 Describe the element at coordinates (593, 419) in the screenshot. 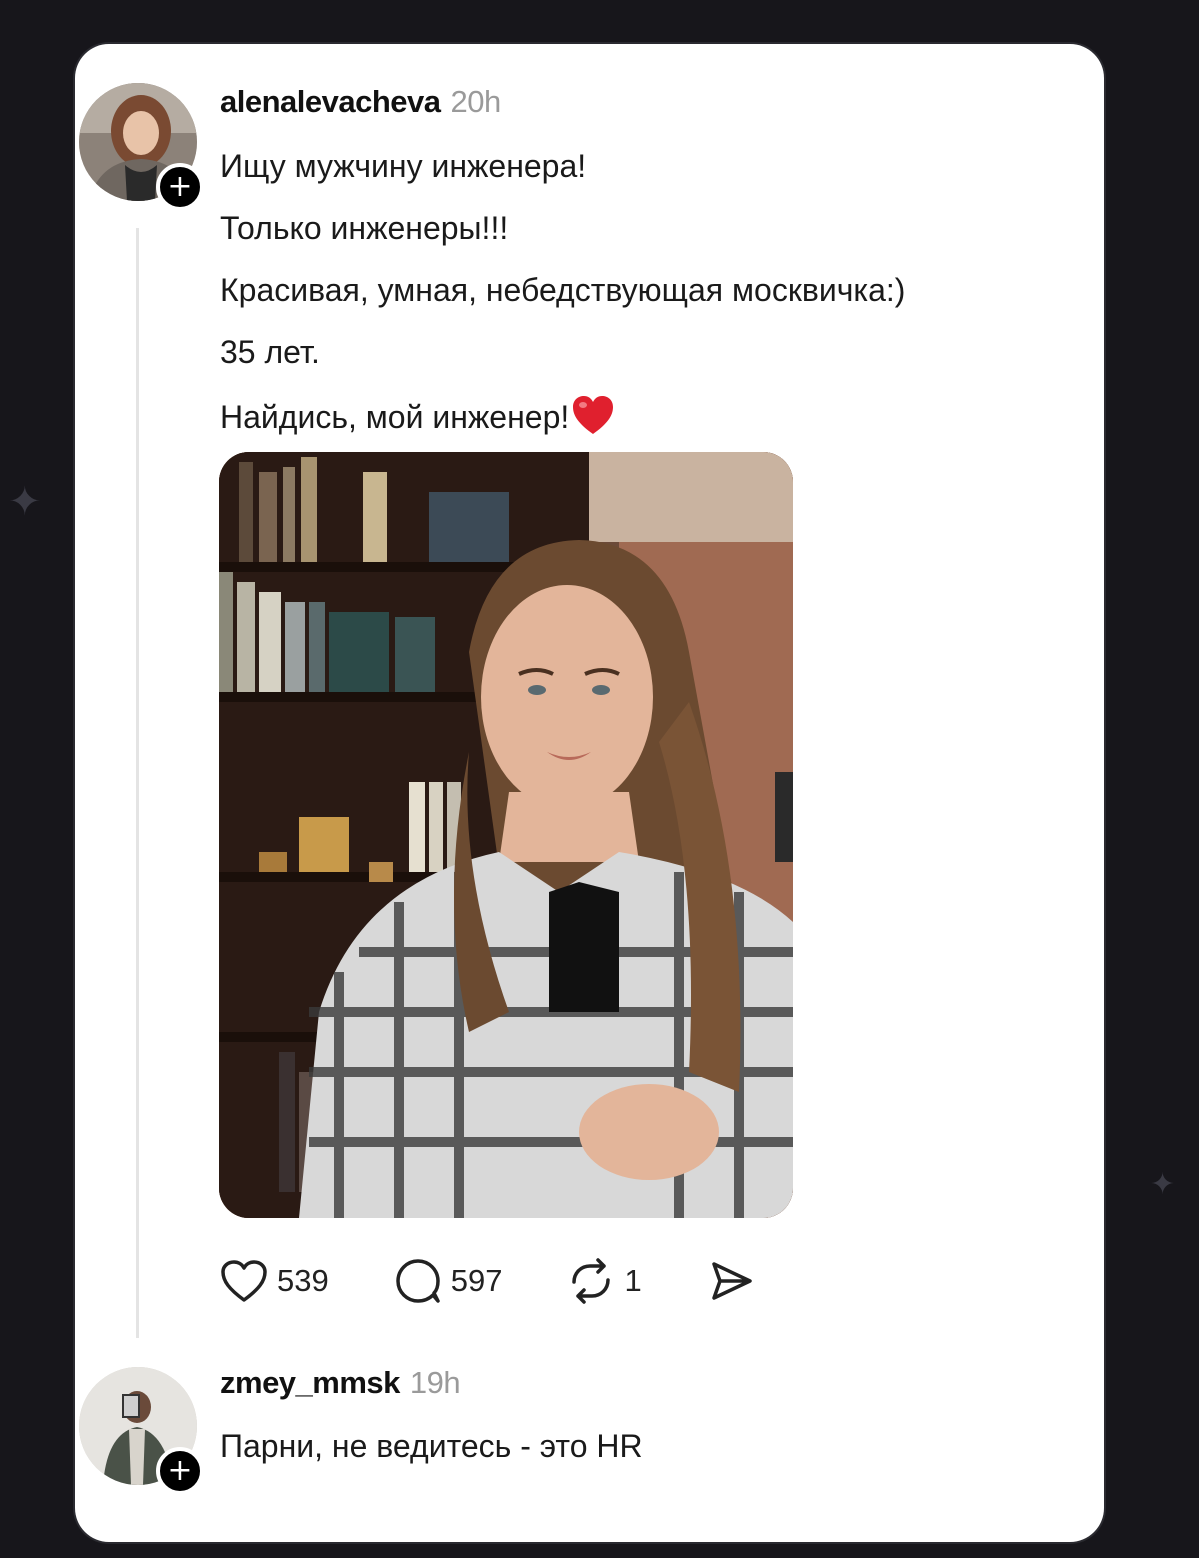

I see `red-heart-emoji` at that location.